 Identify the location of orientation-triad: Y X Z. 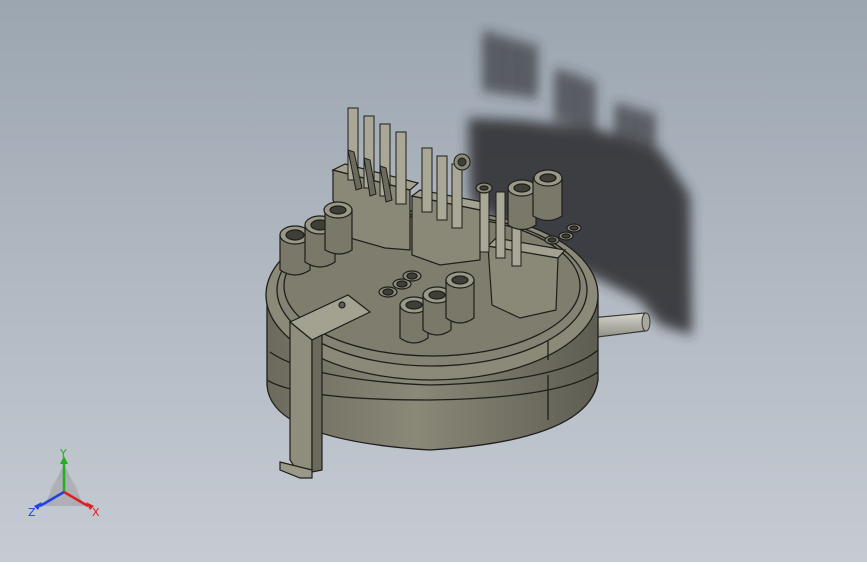
(64, 485).